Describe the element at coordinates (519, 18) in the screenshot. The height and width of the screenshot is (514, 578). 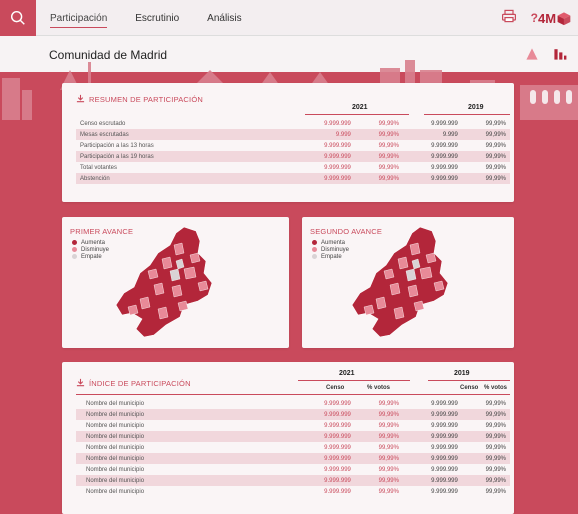
I see `top-actions: ?` at that location.